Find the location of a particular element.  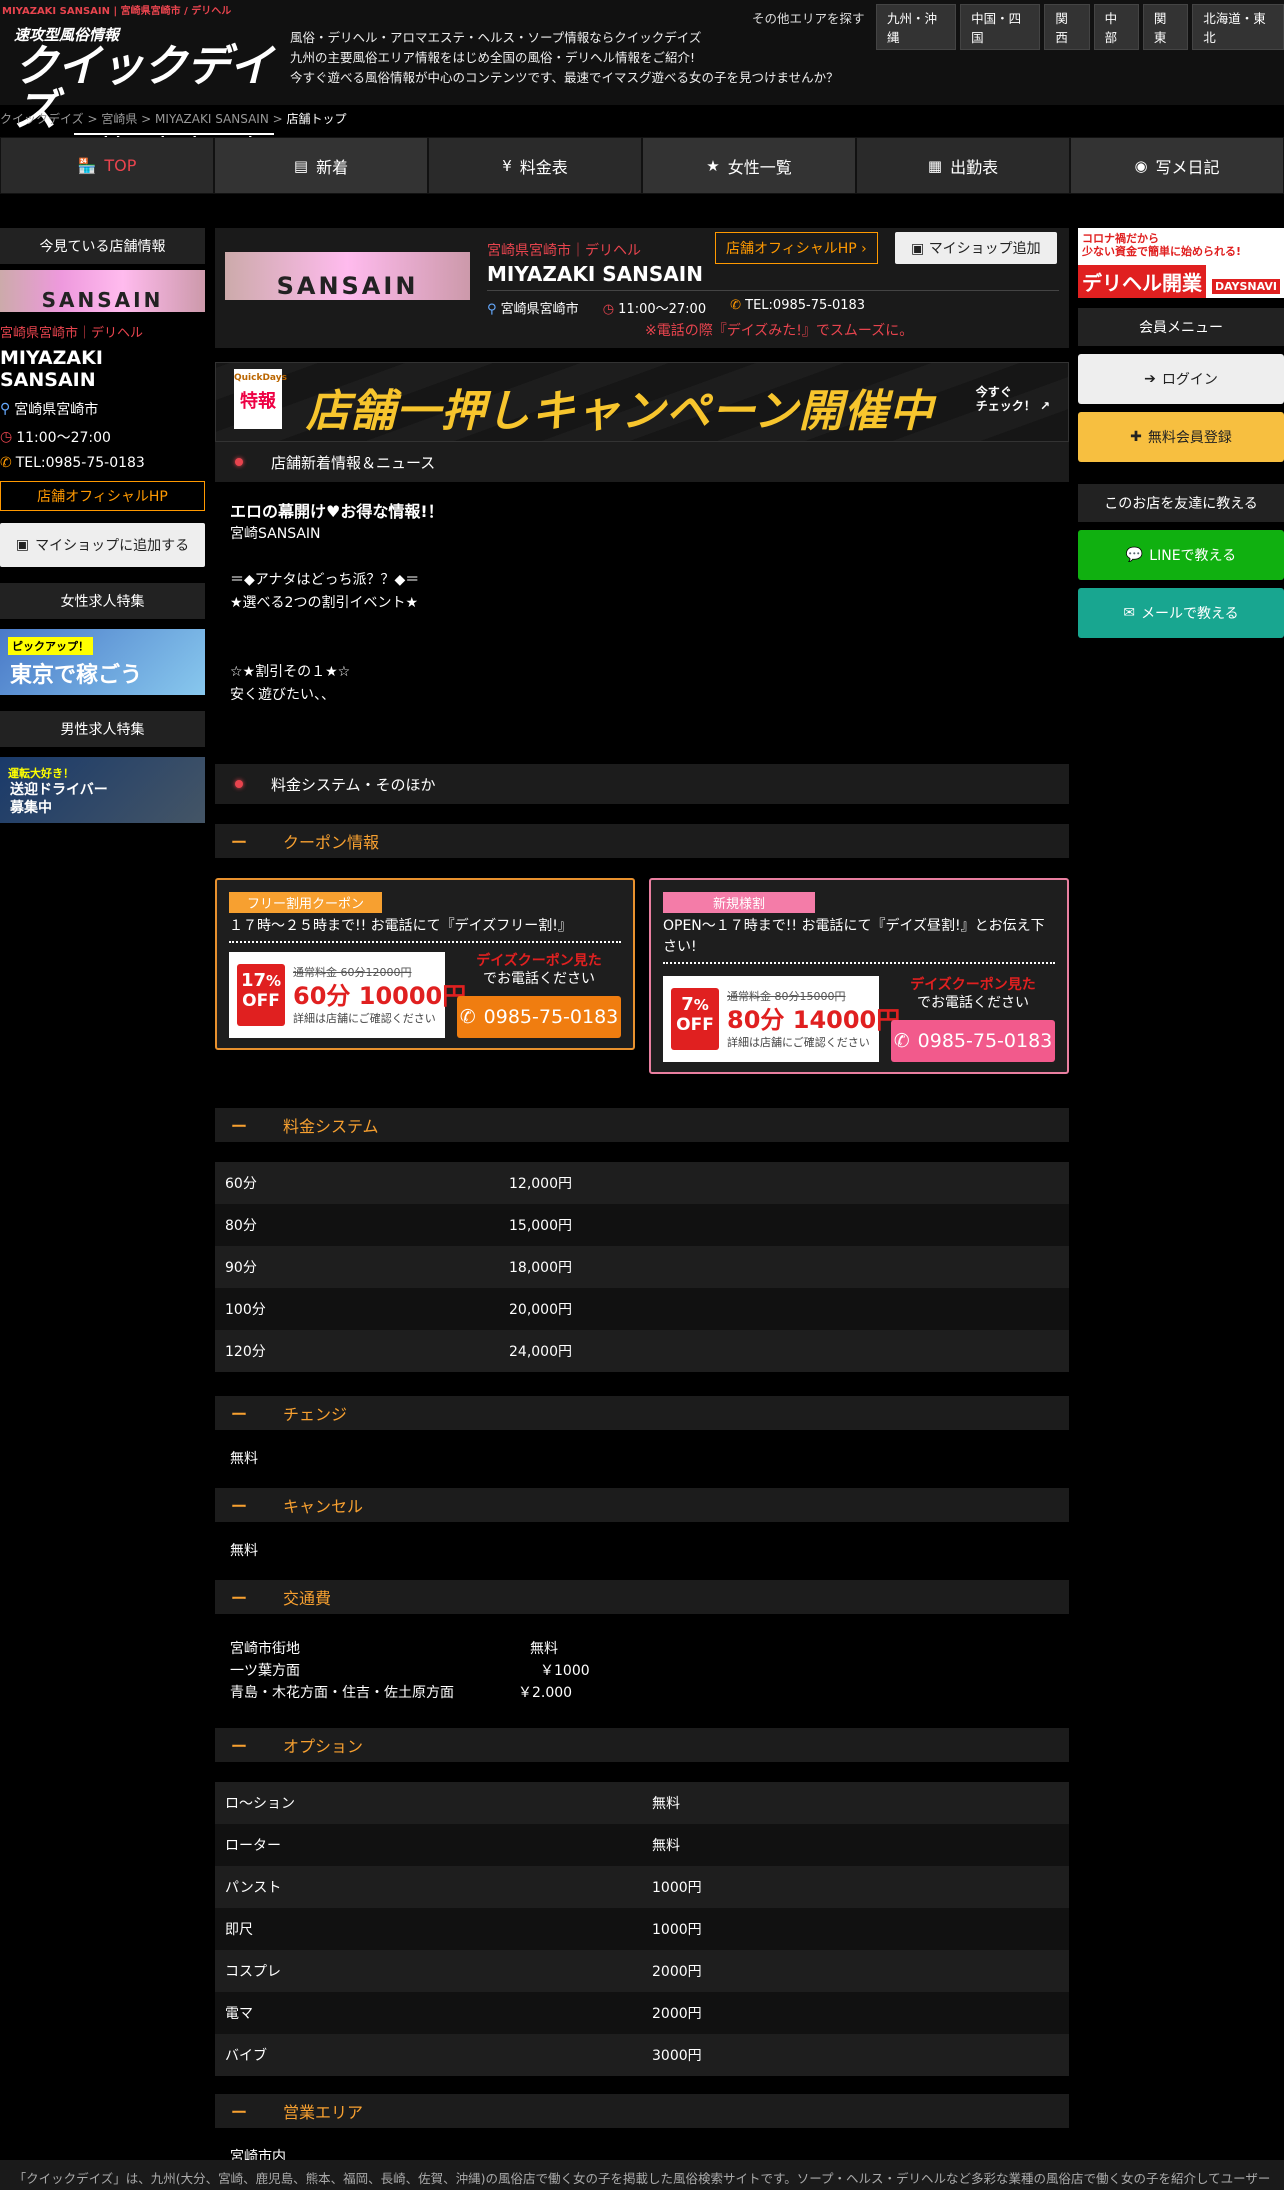

discount-badge: 7% OFF is located at coordinates (695, 1019).